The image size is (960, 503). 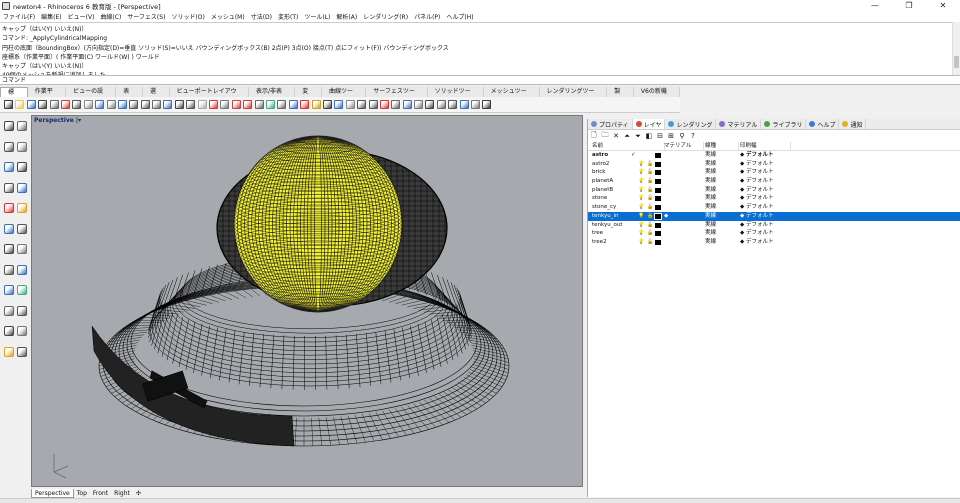 I want to click on viewport-tab: Perspective, so click(x=52, y=493).